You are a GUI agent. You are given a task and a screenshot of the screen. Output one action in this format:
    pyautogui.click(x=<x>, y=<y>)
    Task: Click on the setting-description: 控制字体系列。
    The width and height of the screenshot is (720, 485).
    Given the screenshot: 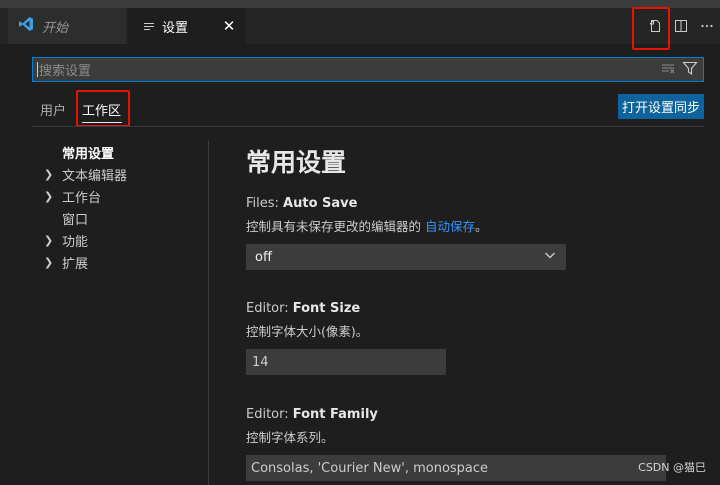 What is the action you would take?
    pyautogui.click(x=290, y=437)
    